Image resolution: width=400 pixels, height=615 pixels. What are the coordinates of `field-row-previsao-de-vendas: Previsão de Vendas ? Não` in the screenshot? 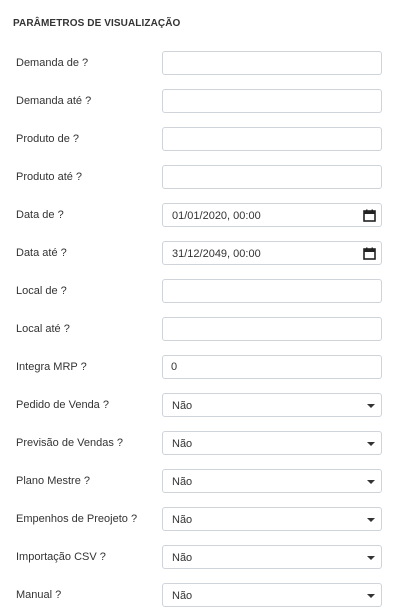 It's located at (200, 443).